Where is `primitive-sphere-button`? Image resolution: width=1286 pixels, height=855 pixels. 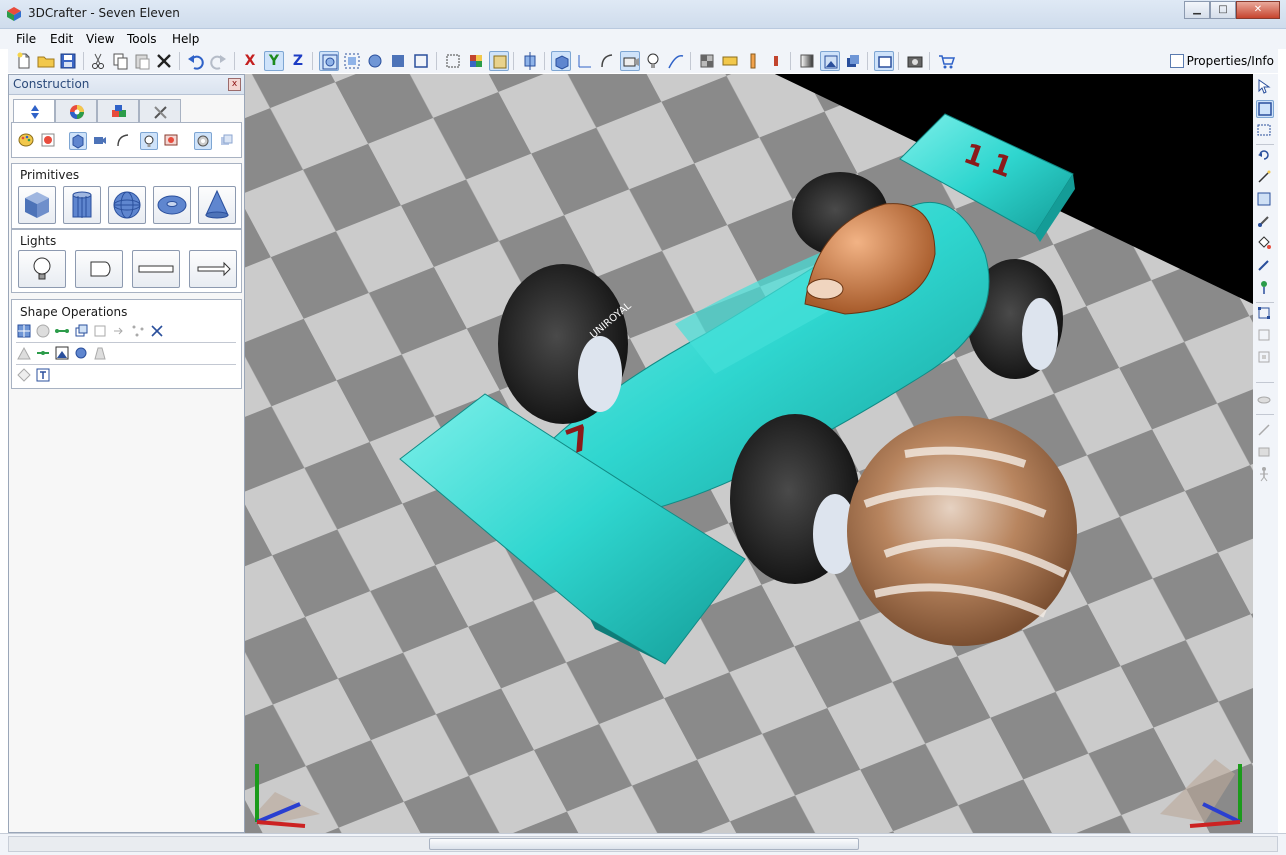
primitive-sphere-button is located at coordinates (127, 205).